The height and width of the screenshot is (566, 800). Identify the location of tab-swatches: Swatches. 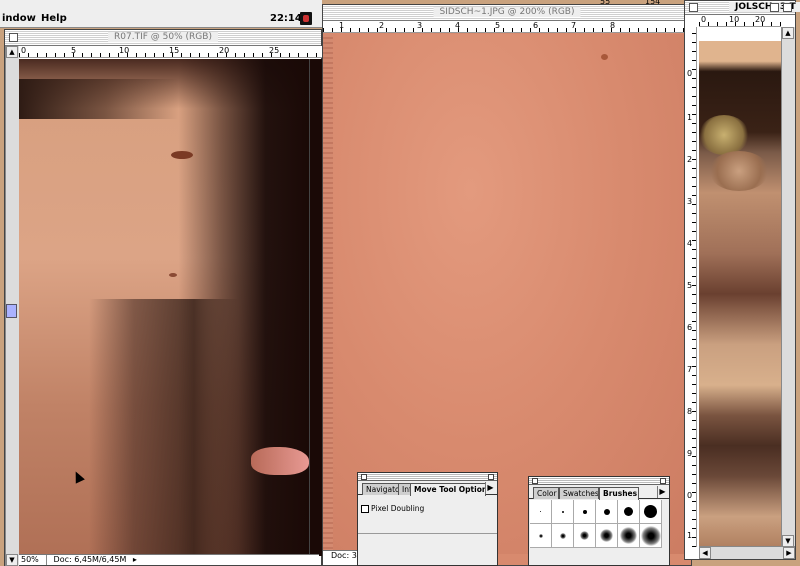
(579, 493).